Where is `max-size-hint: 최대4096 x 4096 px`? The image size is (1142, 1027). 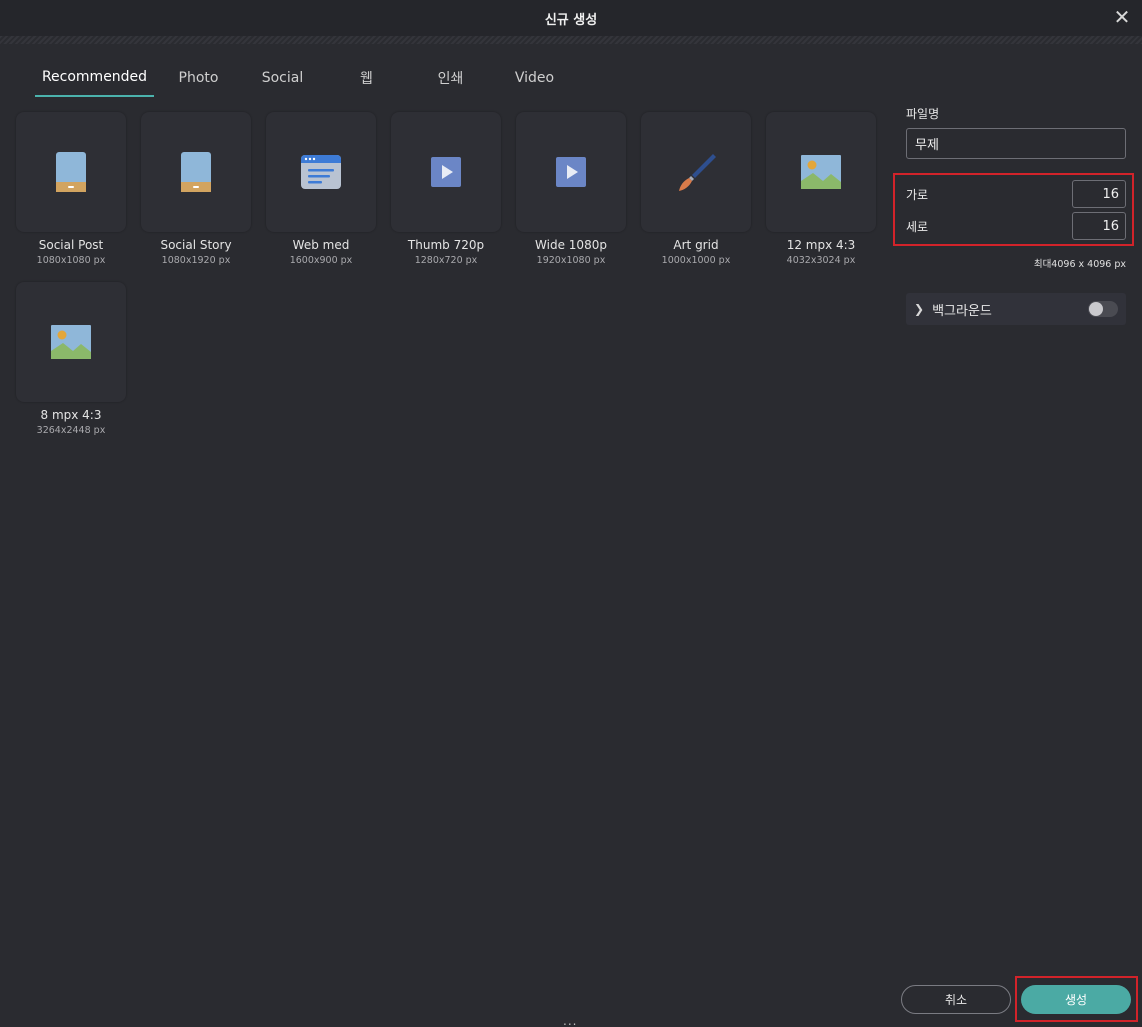
max-size-hint: 최대4096 x 4096 px is located at coordinates (1079, 264).